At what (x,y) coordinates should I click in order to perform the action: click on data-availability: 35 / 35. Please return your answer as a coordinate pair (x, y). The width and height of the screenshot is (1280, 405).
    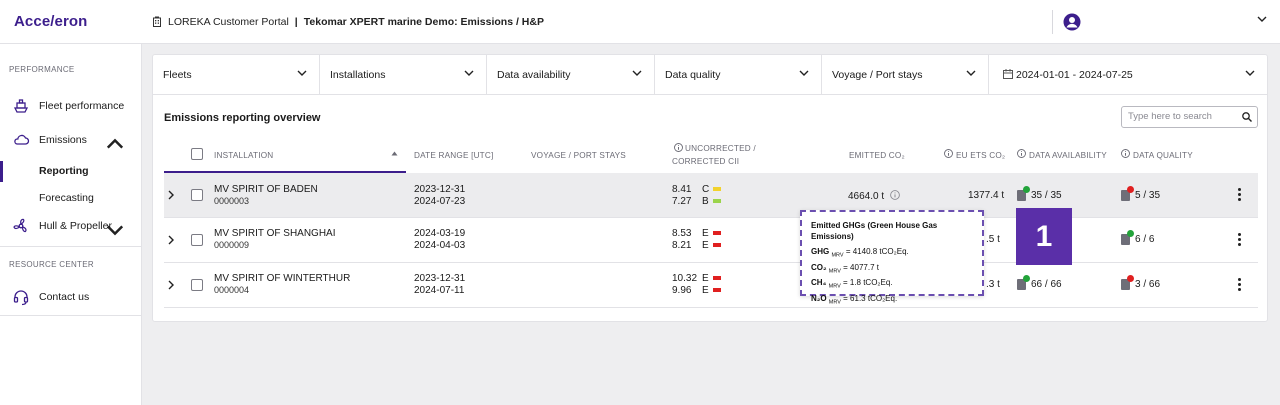
    Looking at the image, I should click on (1039, 194).